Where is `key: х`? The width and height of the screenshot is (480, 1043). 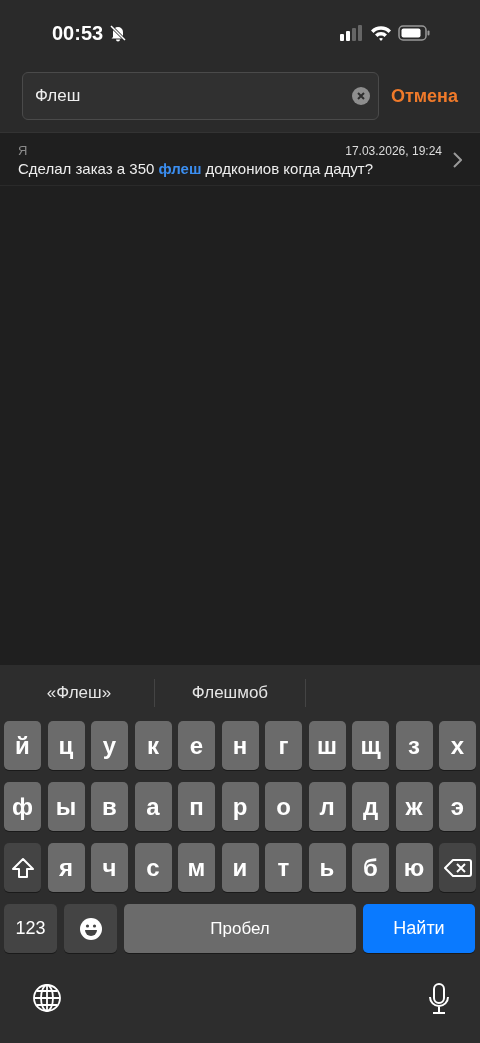 key: х is located at coordinates (457, 745).